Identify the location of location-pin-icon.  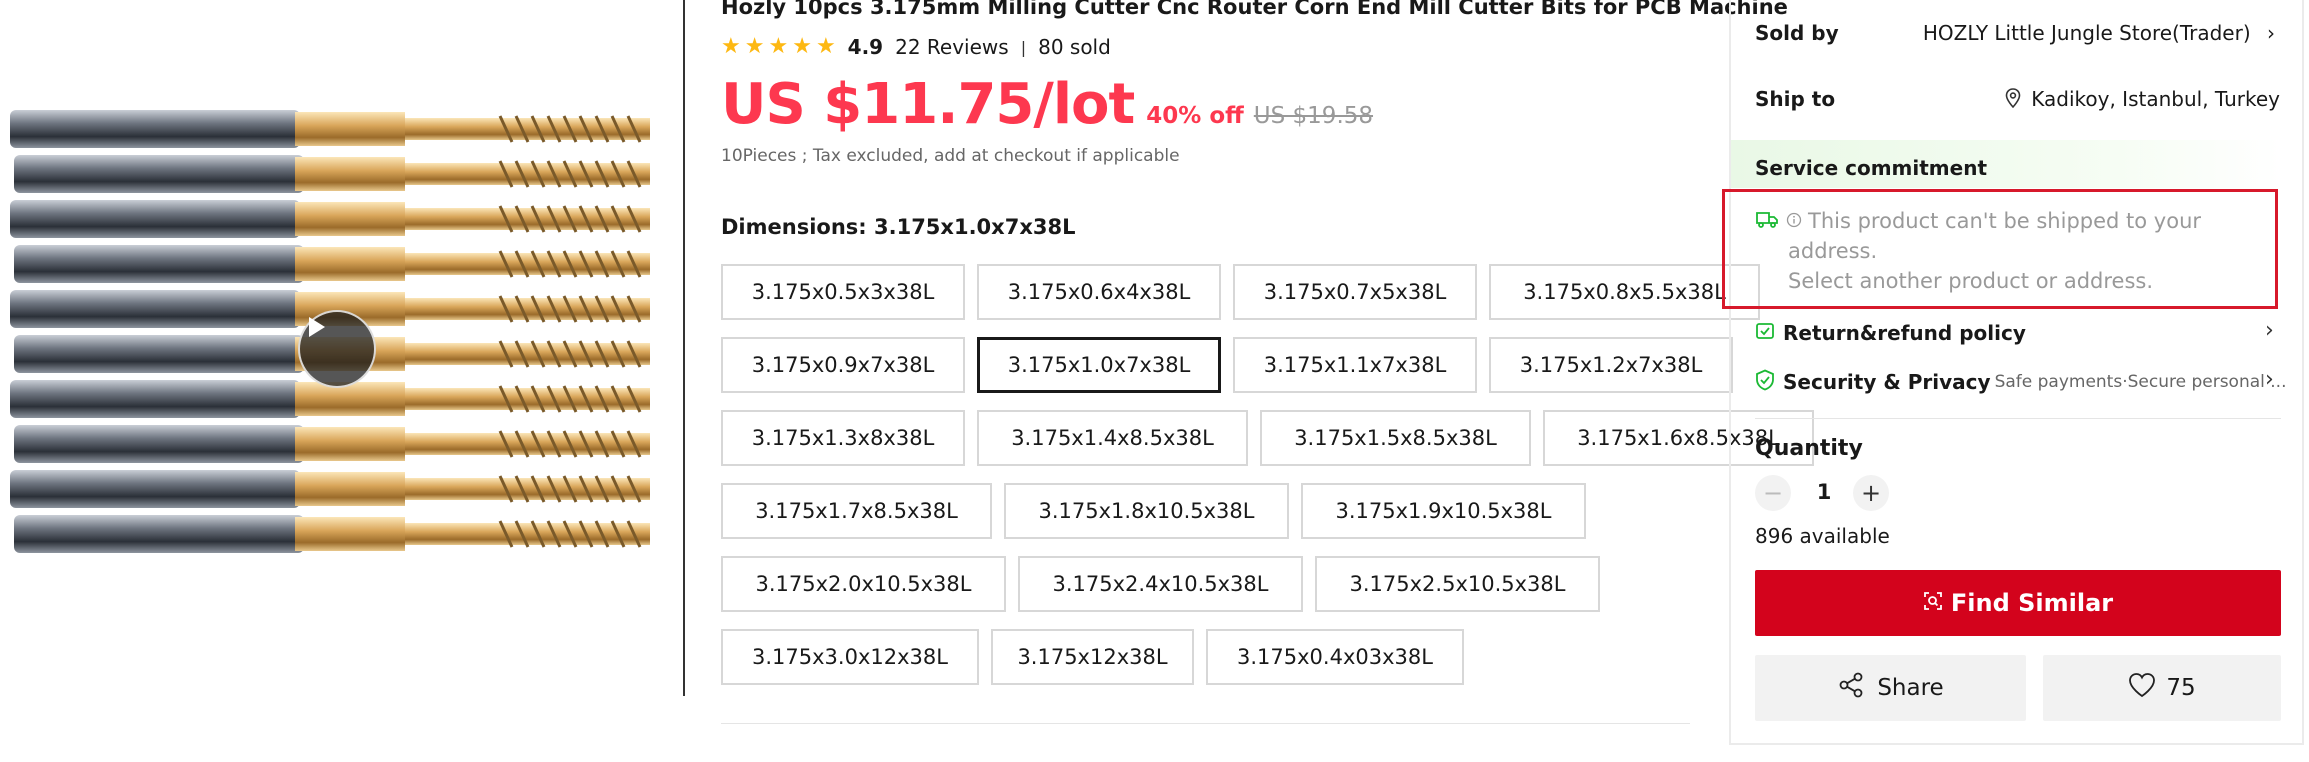
(2013, 100).